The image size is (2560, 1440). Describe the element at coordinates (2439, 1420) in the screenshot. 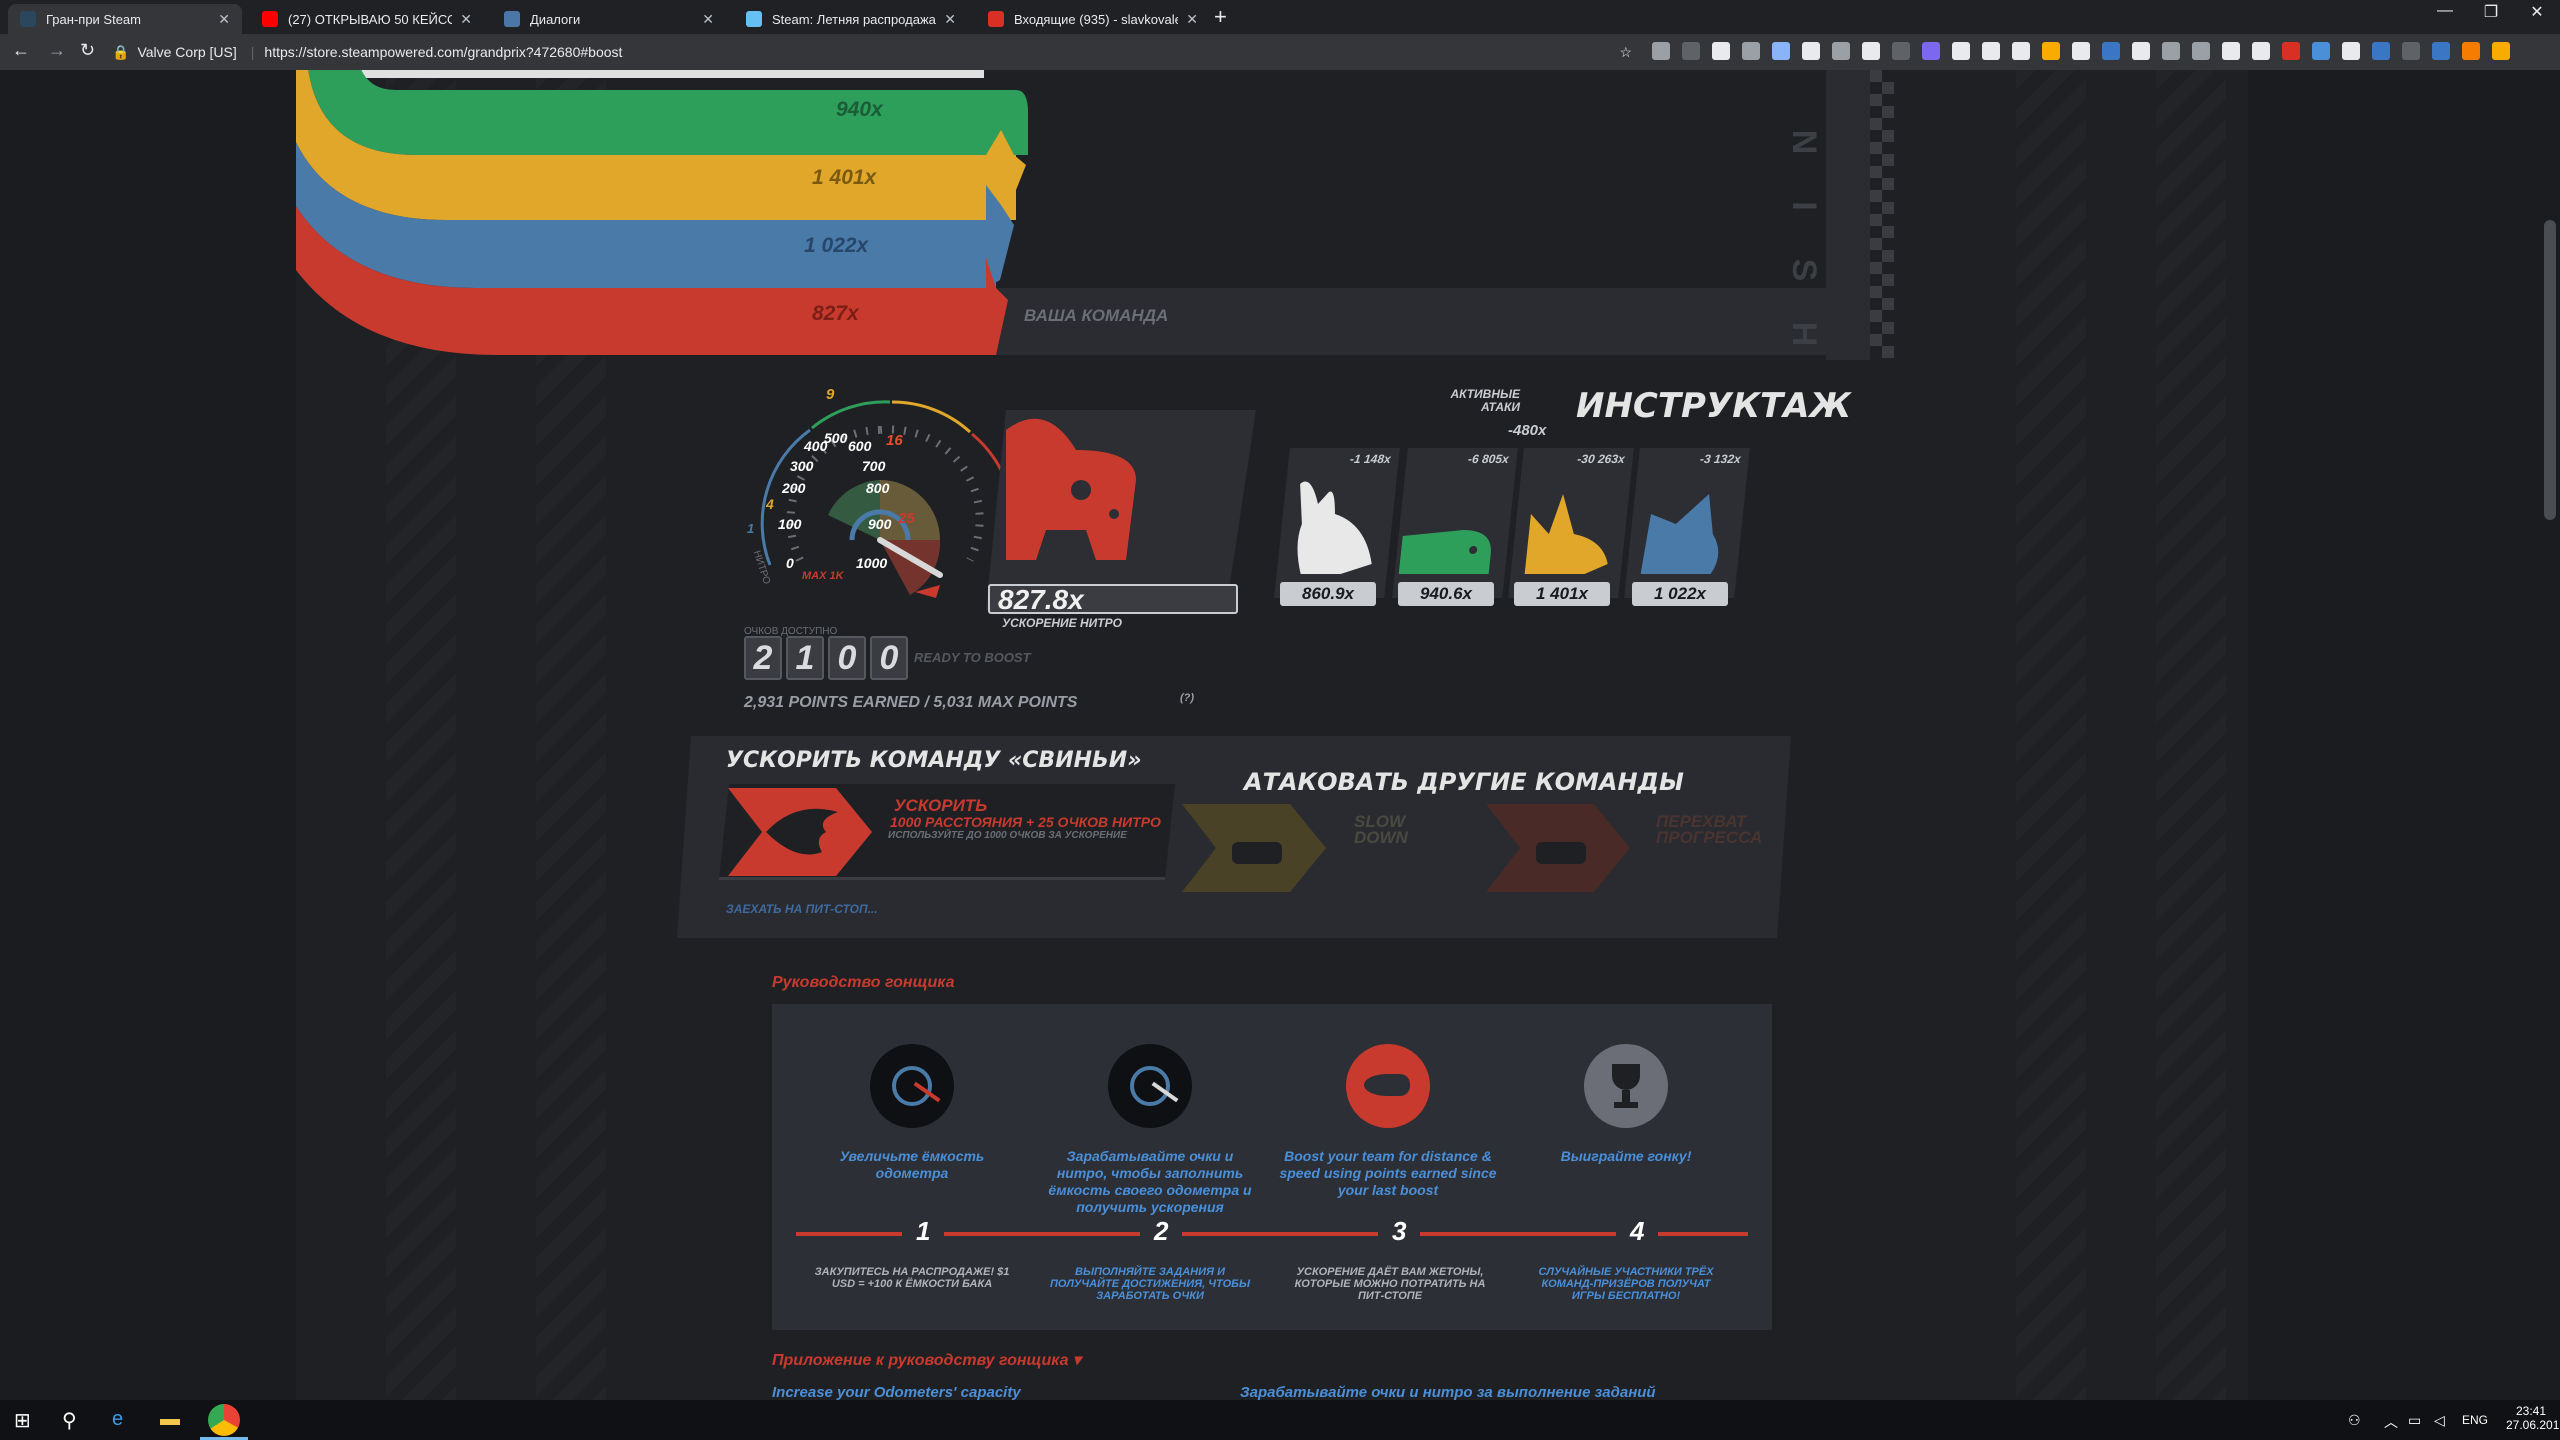

I see `volume-icon: ◁` at that location.